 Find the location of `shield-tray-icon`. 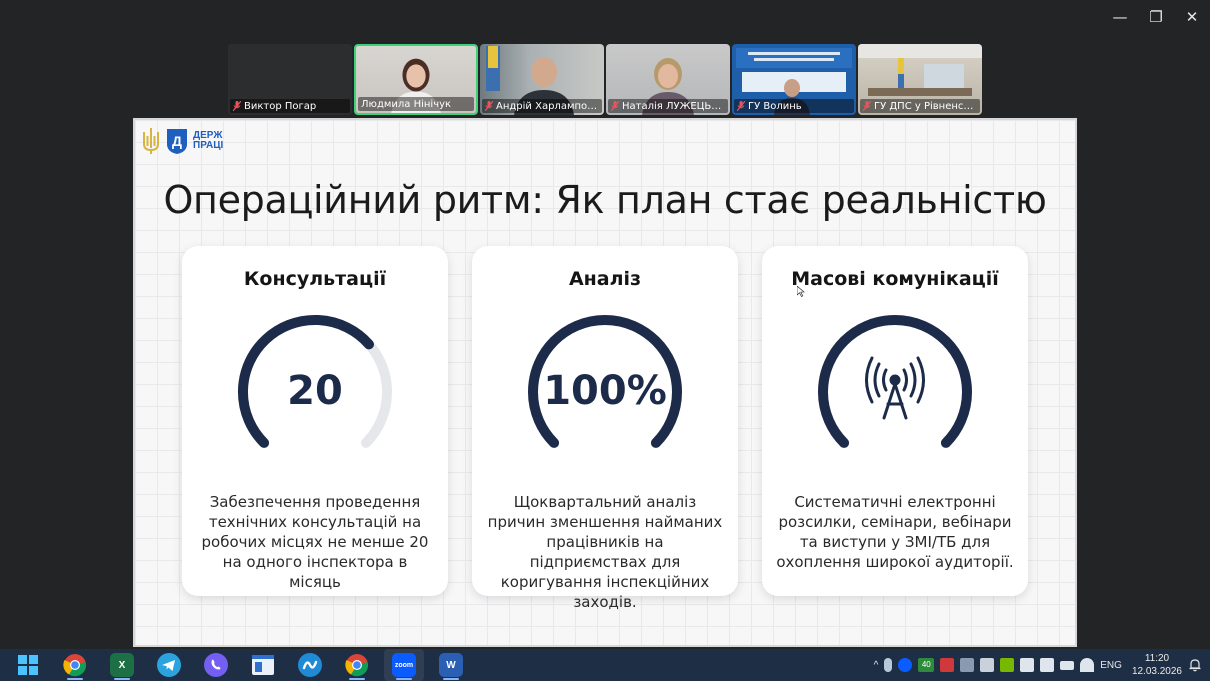

shield-tray-icon is located at coordinates (1027, 665).